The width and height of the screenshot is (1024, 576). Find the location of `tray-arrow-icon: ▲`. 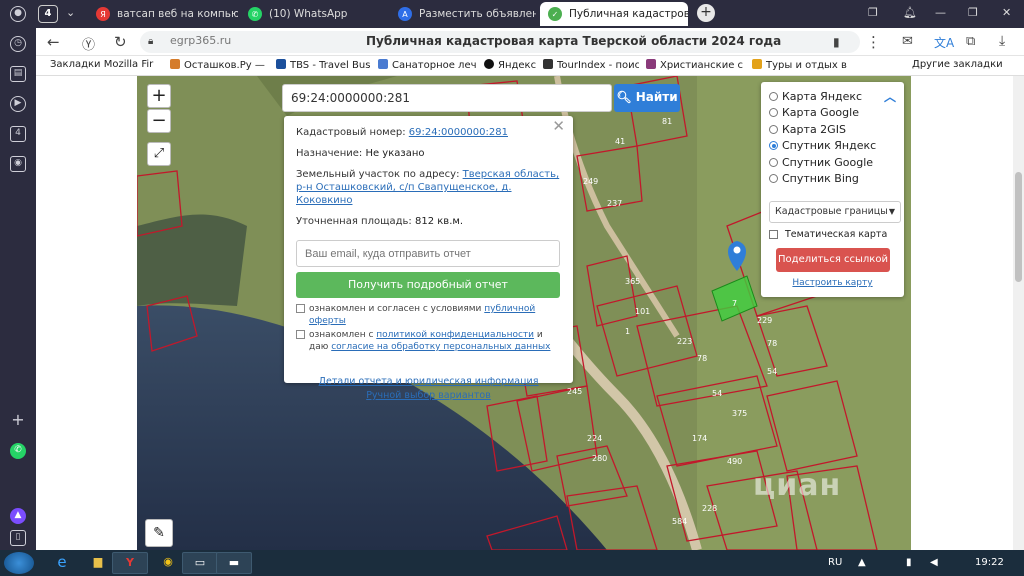

tray-arrow-icon: ▲ is located at coordinates (862, 562).